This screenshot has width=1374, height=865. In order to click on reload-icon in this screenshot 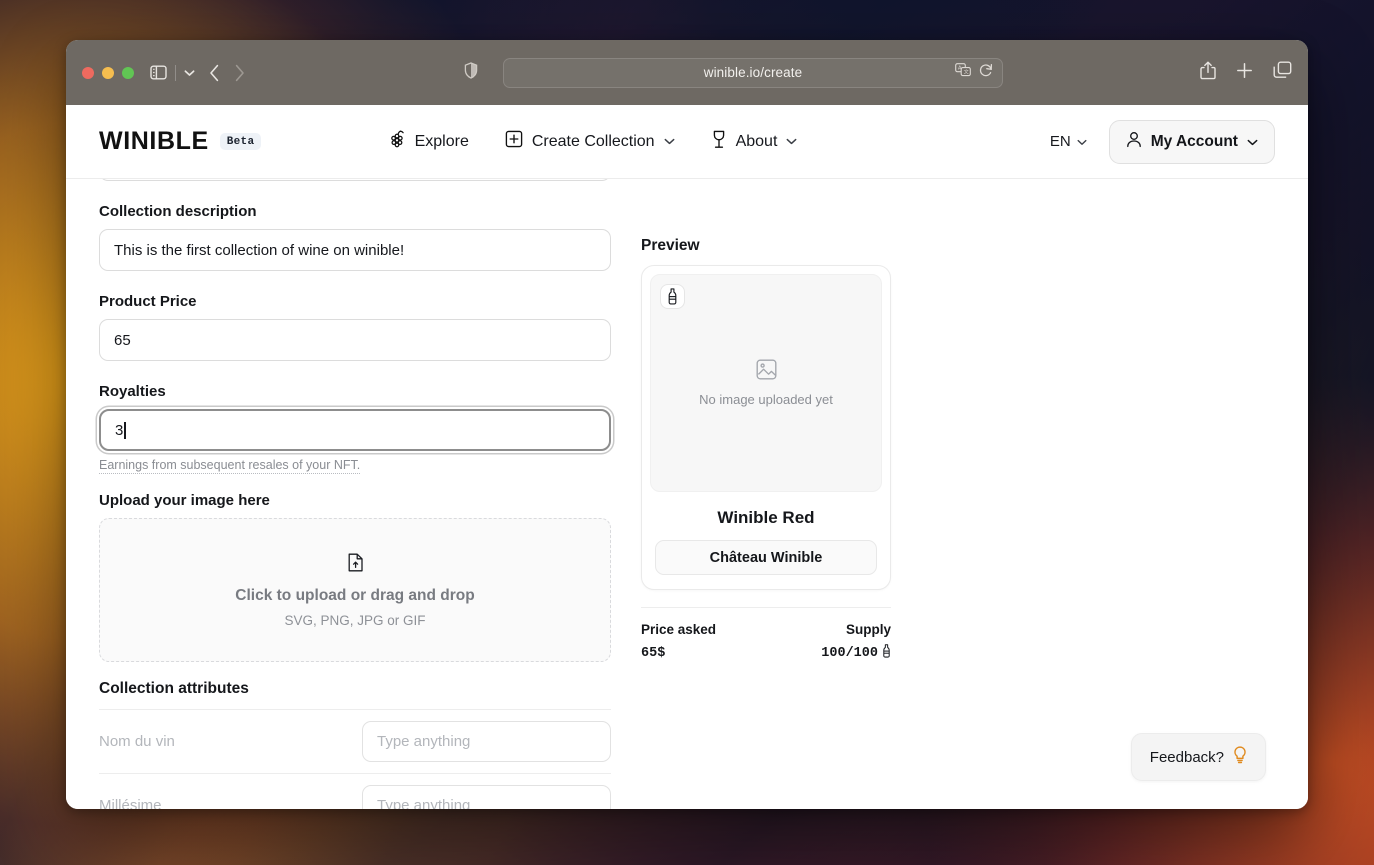, I will do `click(986, 73)`.